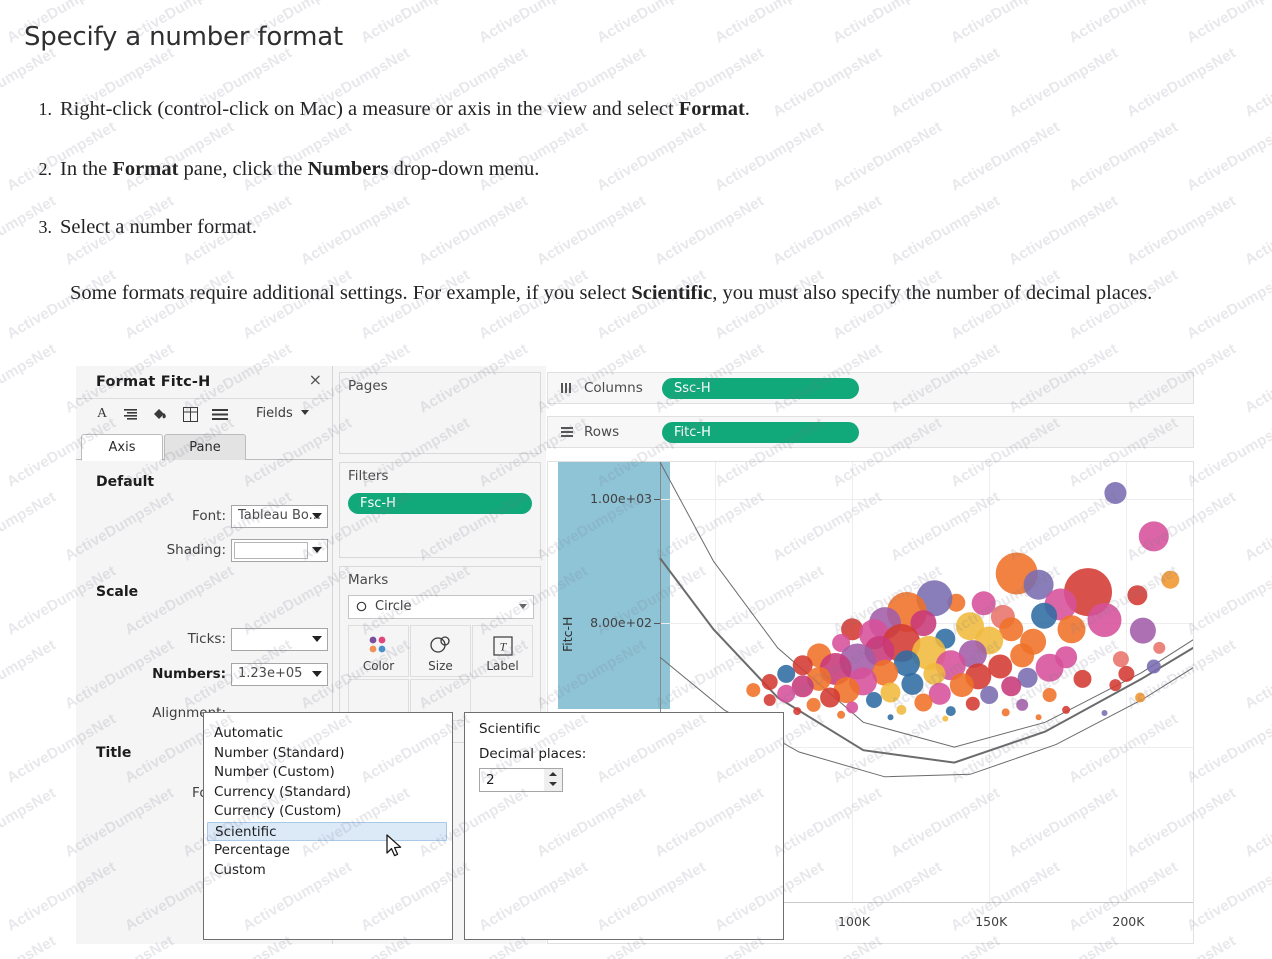 This screenshot has width=1272, height=959. I want to click on scientific-settings-panel: Scientific Decimal places: 2, so click(624, 826).